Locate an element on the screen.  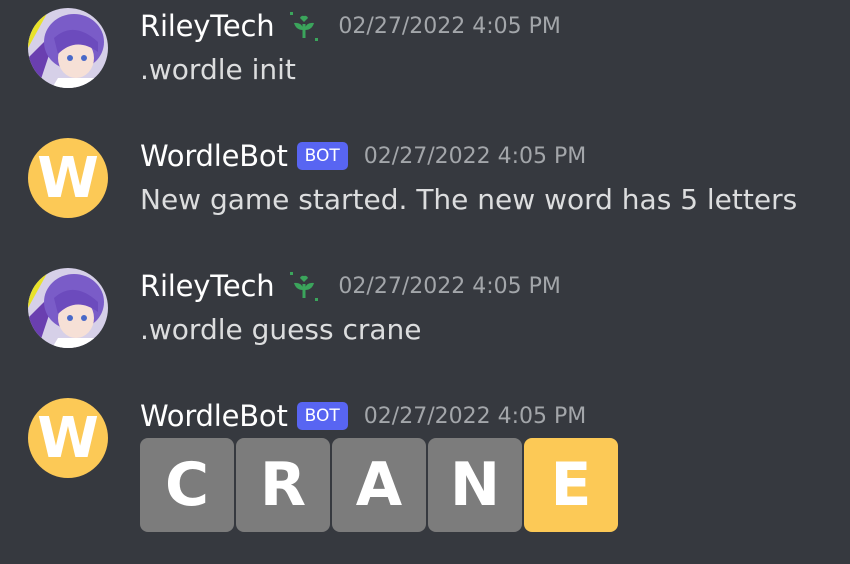
wordle-guess-row: C R A N E is located at coordinates (380, 485).